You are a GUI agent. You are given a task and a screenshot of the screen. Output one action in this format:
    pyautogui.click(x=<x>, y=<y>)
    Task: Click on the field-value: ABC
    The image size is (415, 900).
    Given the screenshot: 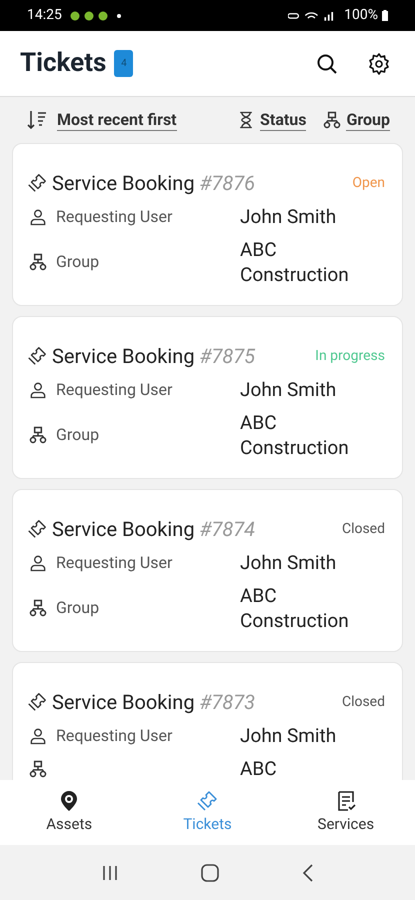 What is the action you would take?
    pyautogui.click(x=259, y=768)
    